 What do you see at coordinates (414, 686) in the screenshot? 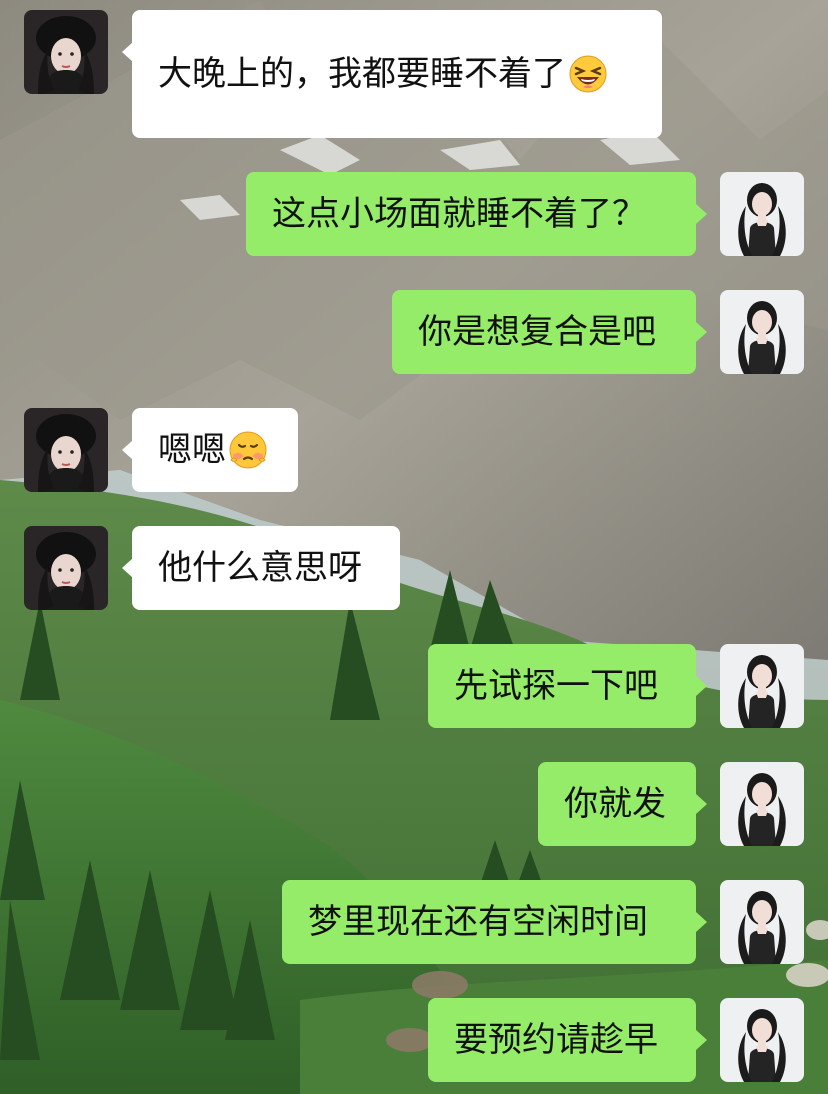
I see `message-row: 先试探一下吧` at bounding box center [414, 686].